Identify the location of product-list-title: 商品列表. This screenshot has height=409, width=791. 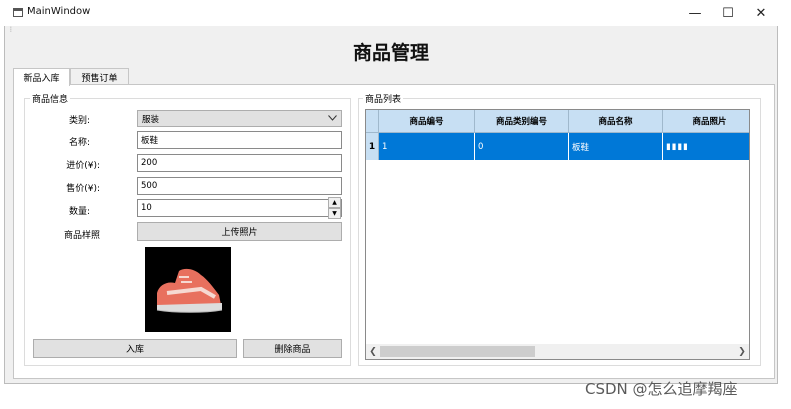
(383, 98).